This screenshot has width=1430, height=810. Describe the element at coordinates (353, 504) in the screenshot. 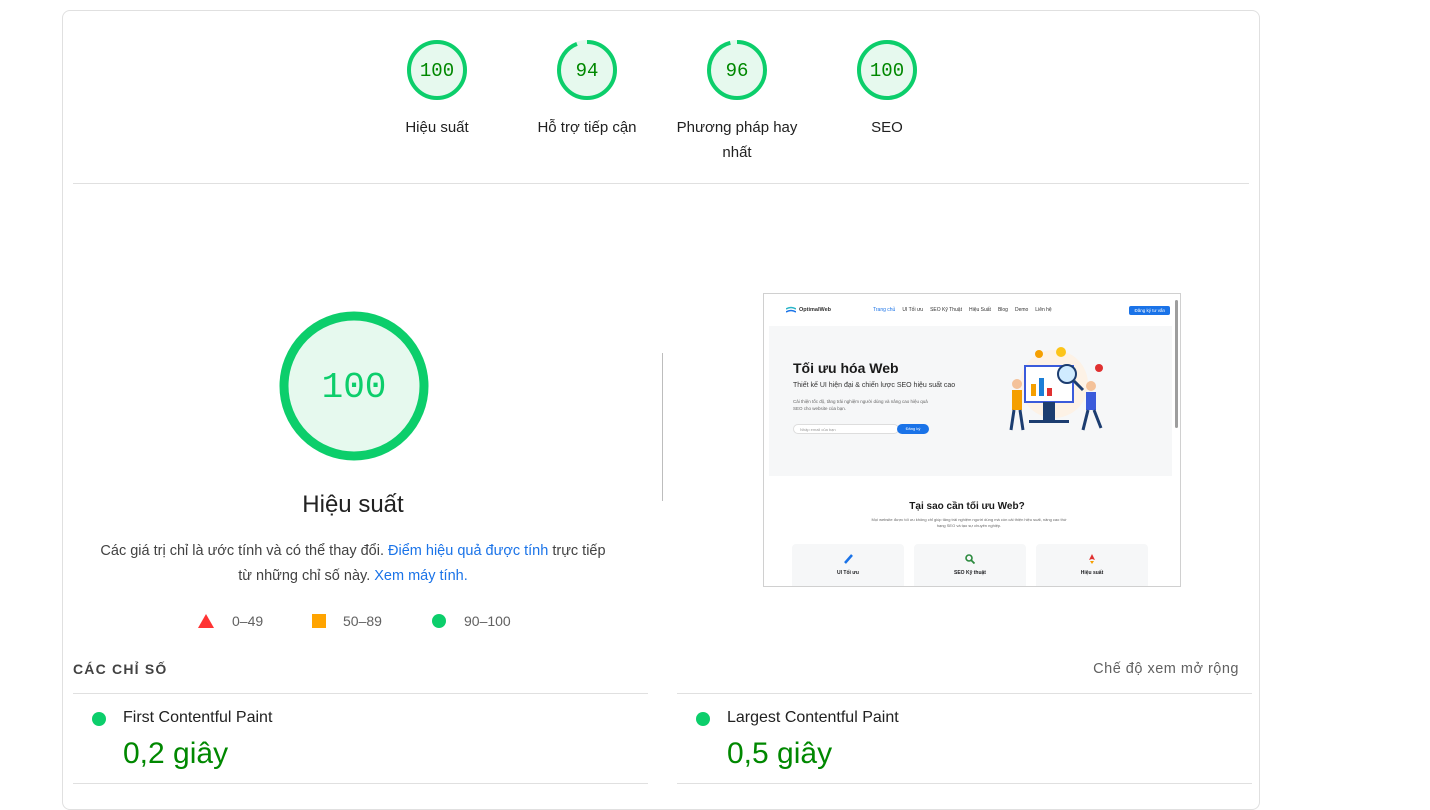

I see `performance-title: Hiệu suất` at that location.